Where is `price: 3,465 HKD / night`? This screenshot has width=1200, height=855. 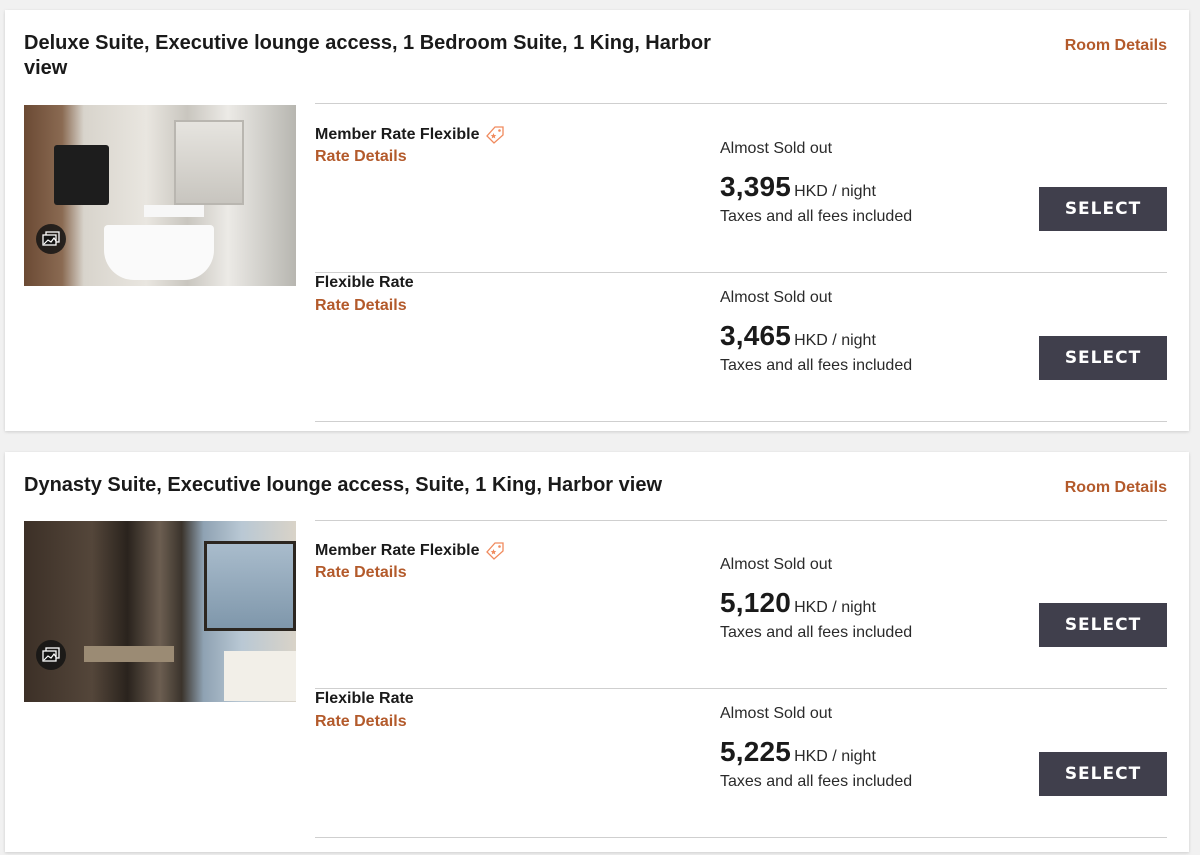 price: 3,465 HKD / night is located at coordinates (798, 336).